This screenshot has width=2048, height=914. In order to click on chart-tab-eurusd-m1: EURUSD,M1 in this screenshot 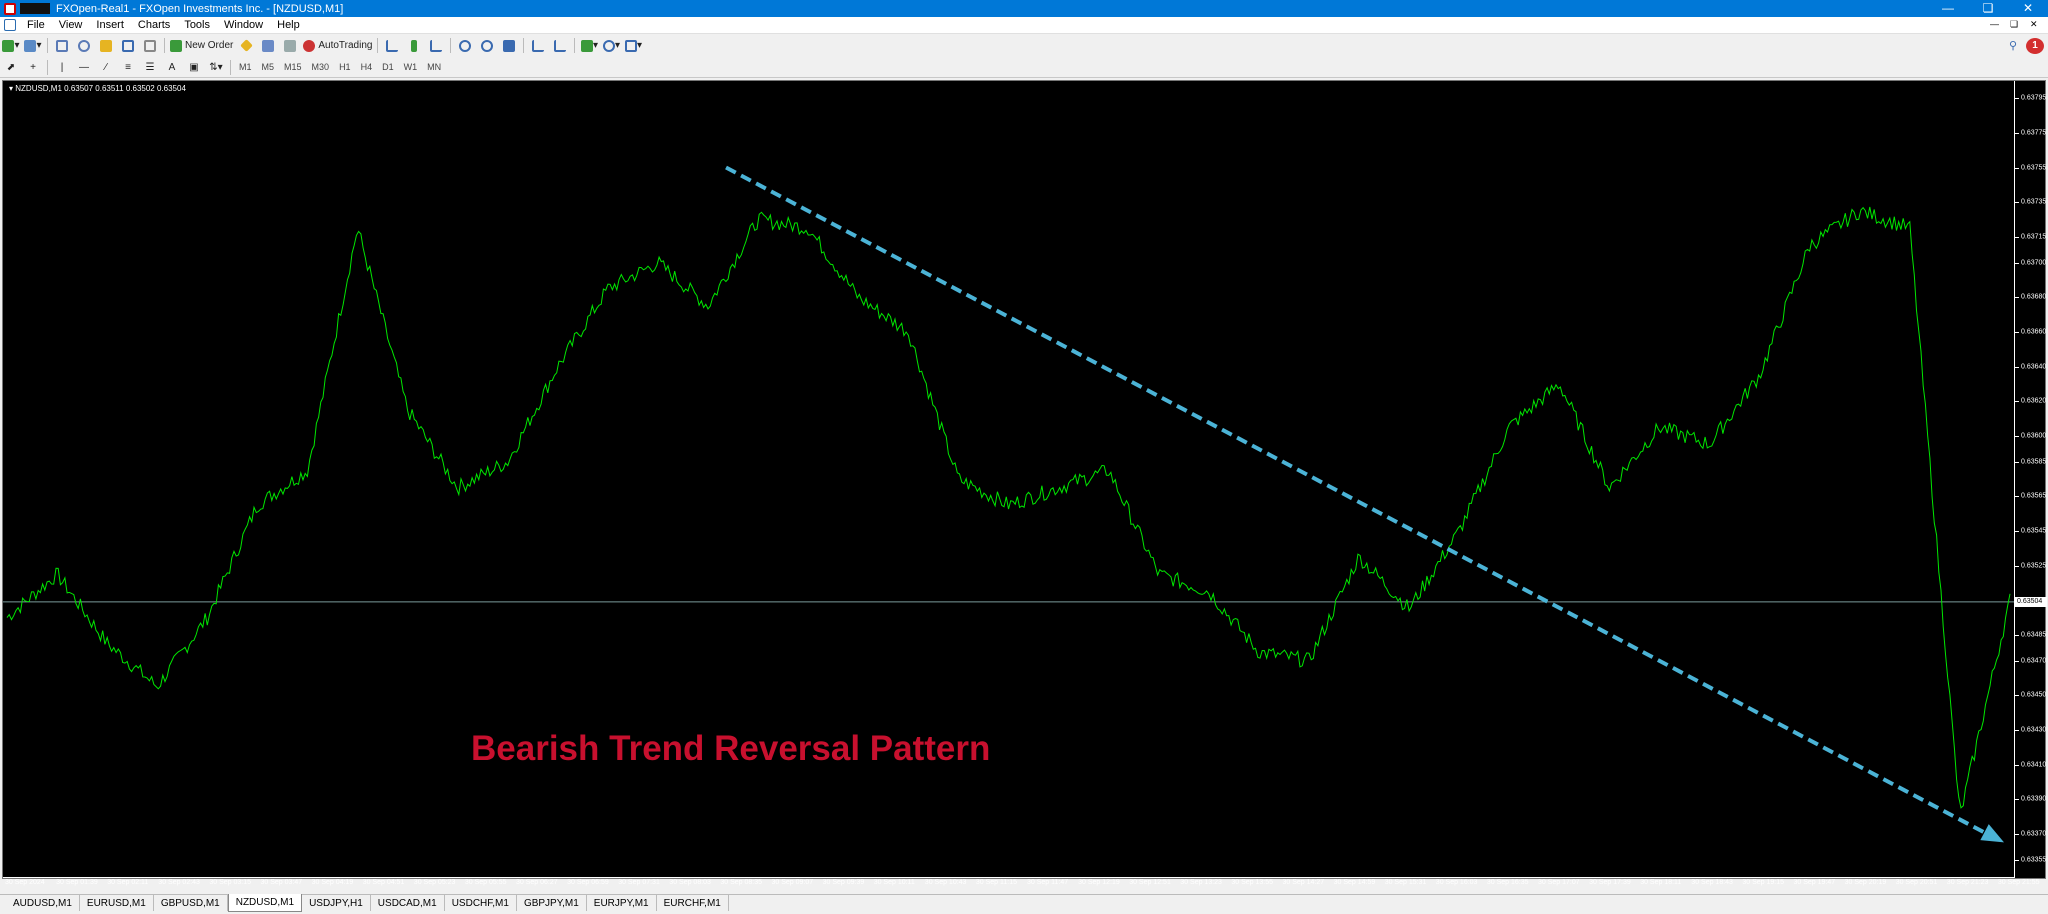, I will do `click(117, 903)`.